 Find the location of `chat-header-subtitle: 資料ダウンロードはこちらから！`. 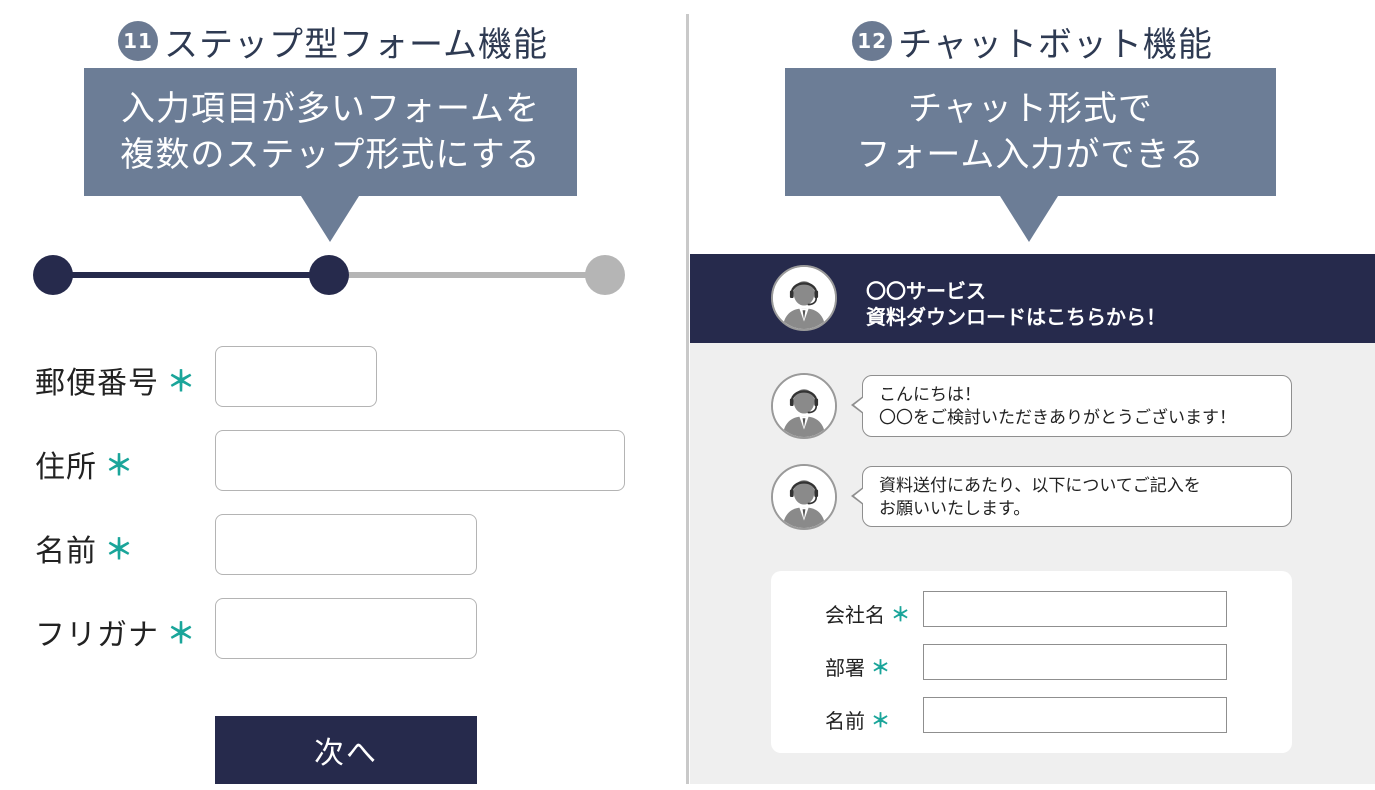

chat-header-subtitle: 資料ダウンロードはこちらから！ is located at coordinates (1016, 317).